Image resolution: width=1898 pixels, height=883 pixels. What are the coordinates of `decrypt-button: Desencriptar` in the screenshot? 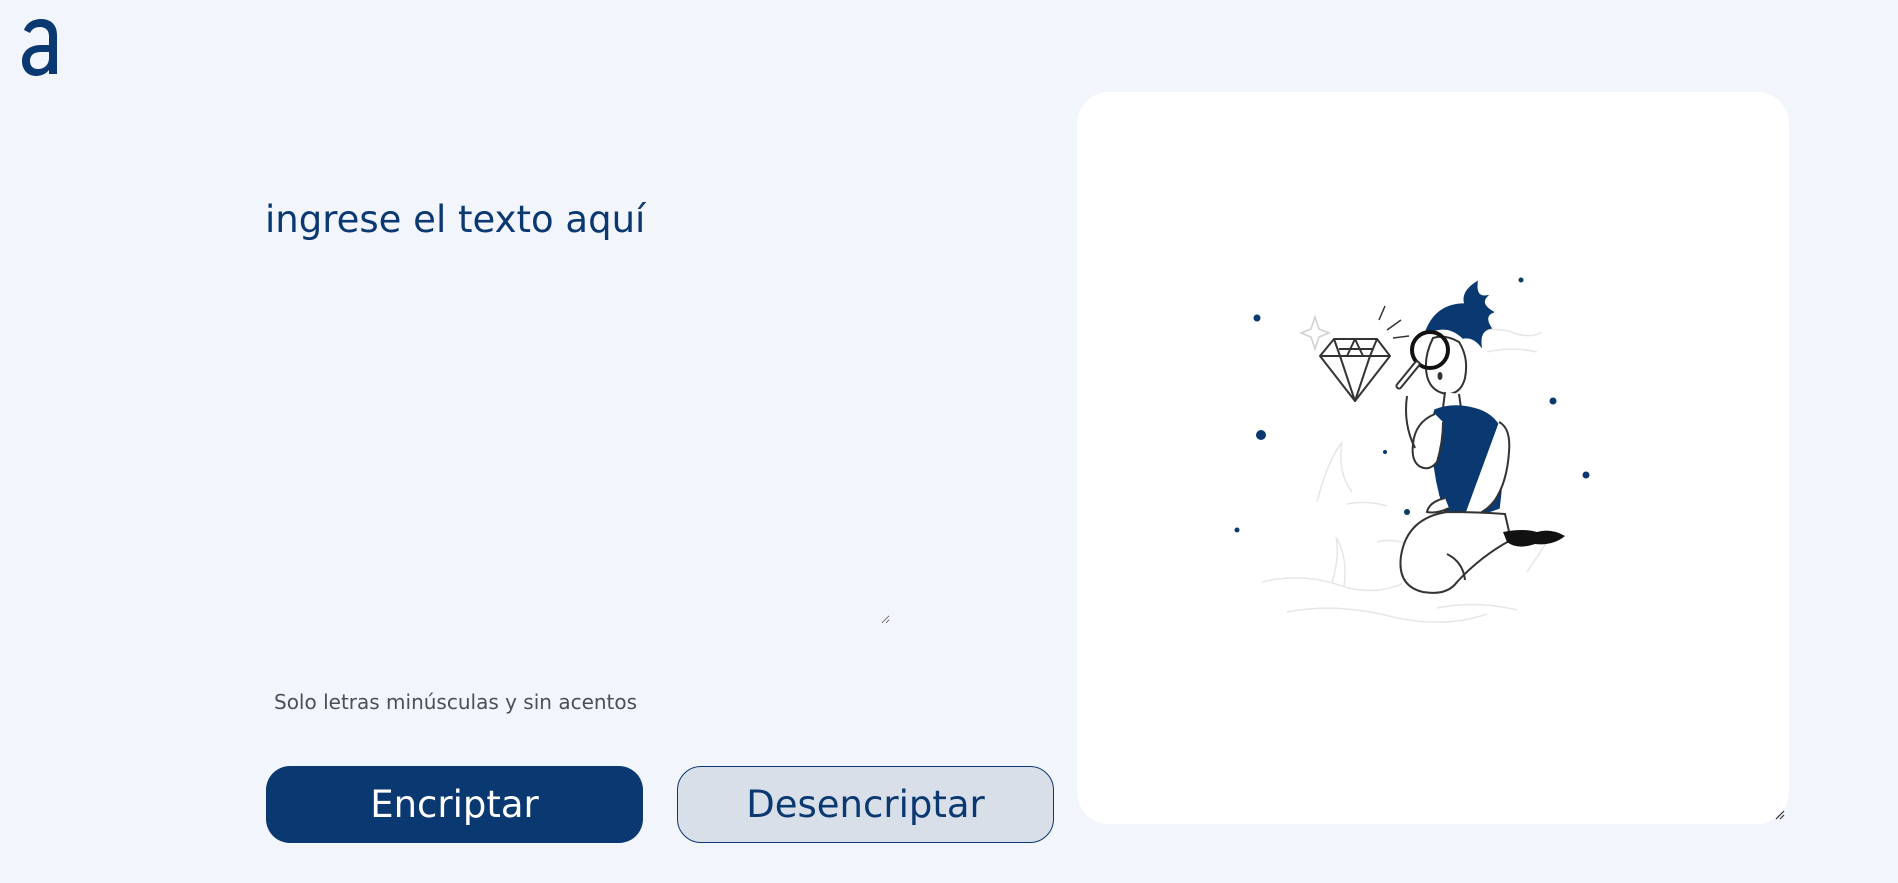 It's located at (865, 804).